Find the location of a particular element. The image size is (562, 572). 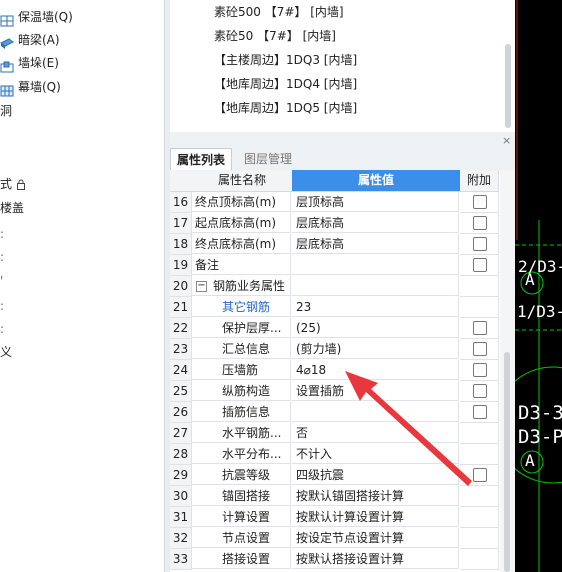

tree-item-stub: ' is located at coordinates (1, 281).